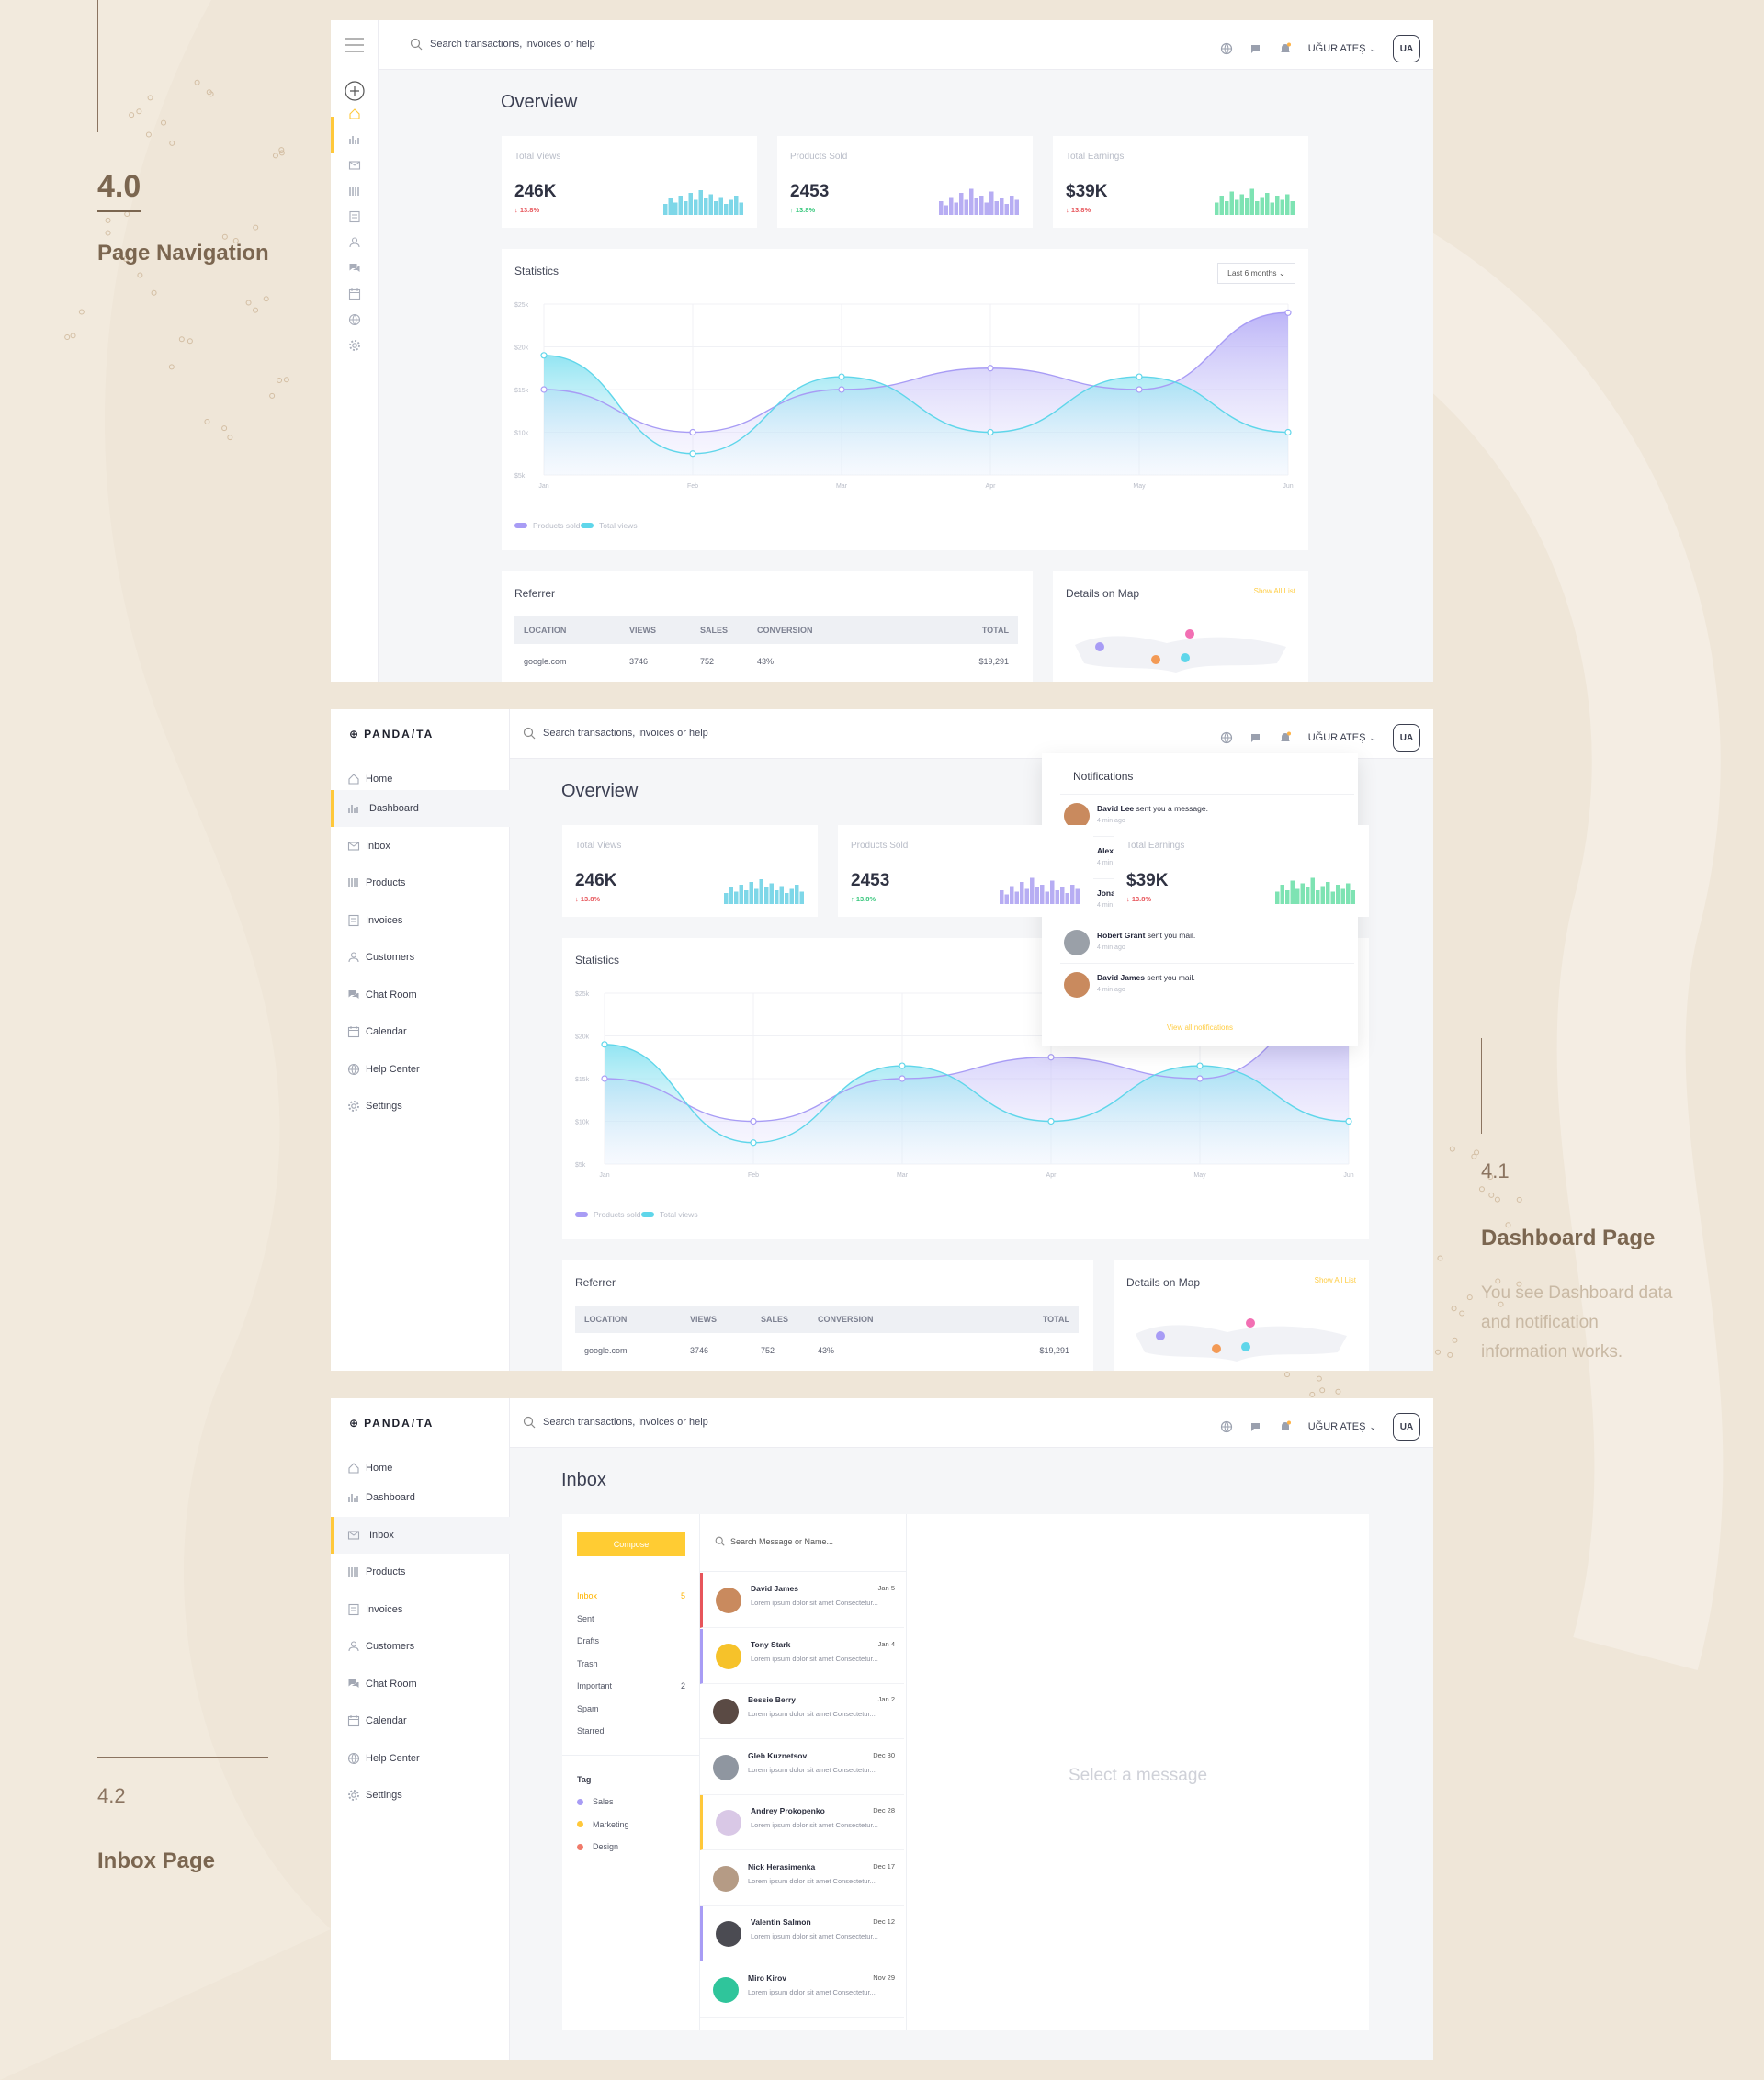 This screenshot has width=1764, height=2080. I want to click on calendar-icon, so click(354, 294).